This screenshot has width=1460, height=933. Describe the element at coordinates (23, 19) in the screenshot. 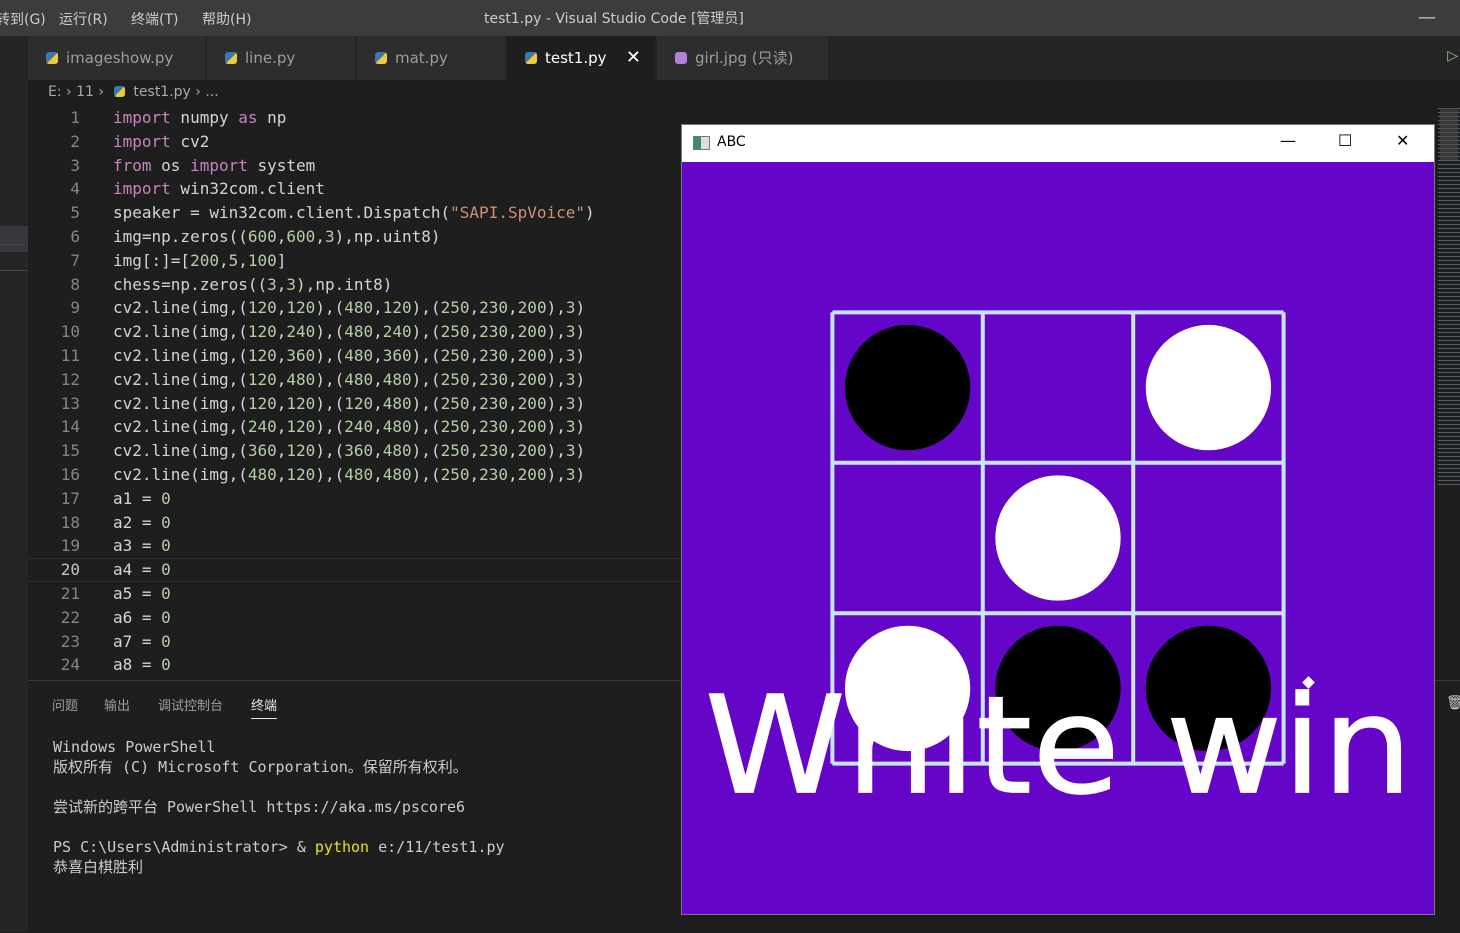

I see `menu-item: 转到(G)` at that location.